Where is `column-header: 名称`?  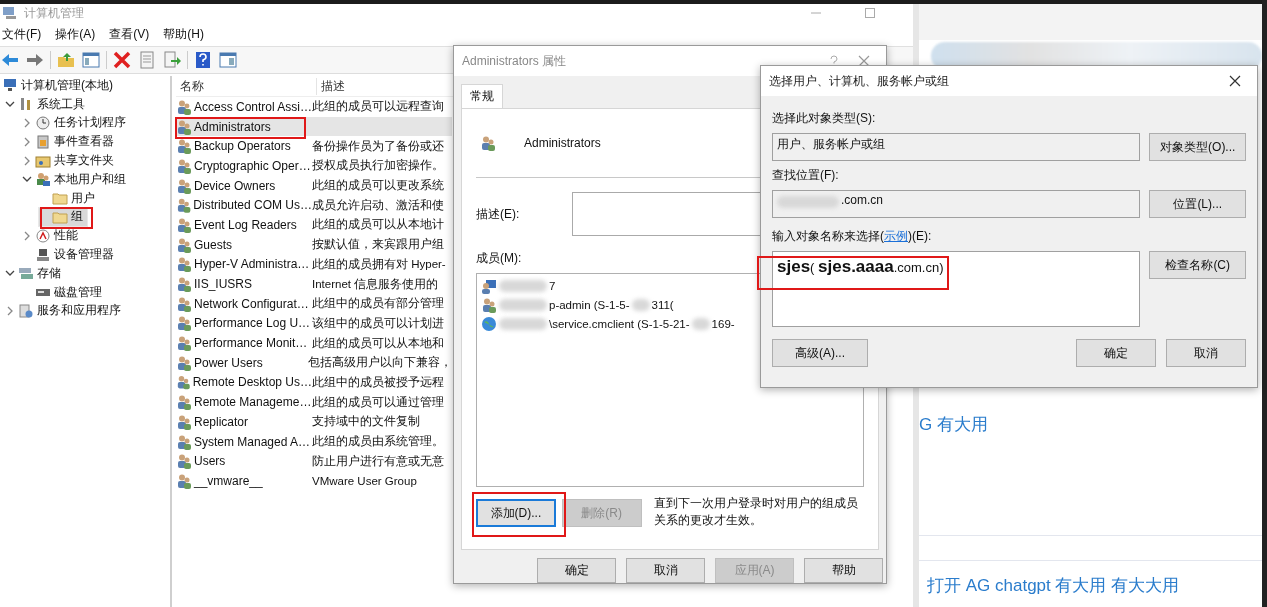
column-header: 名称 is located at coordinates (246, 86).